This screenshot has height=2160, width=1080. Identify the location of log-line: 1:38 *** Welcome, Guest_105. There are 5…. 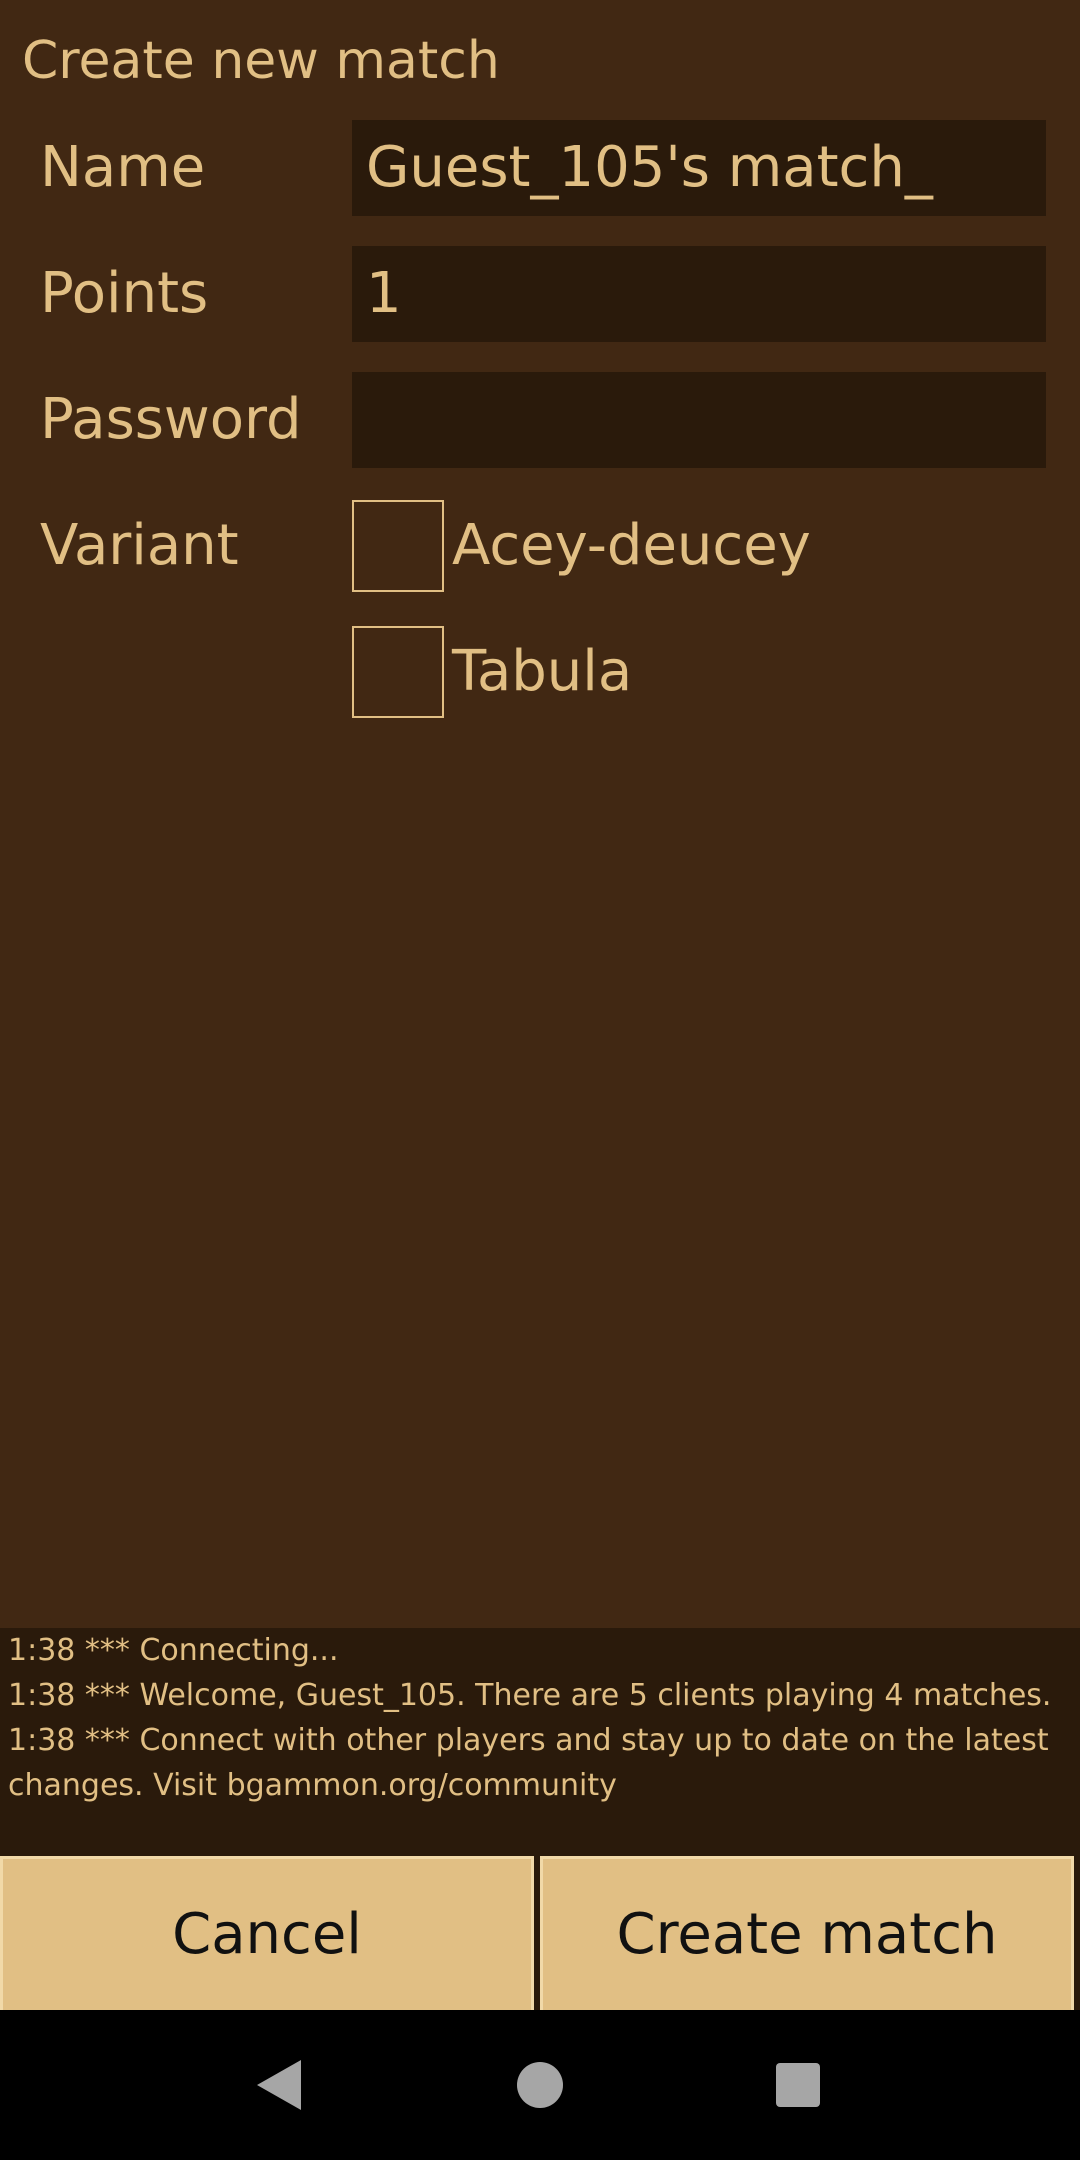
(530, 1695).